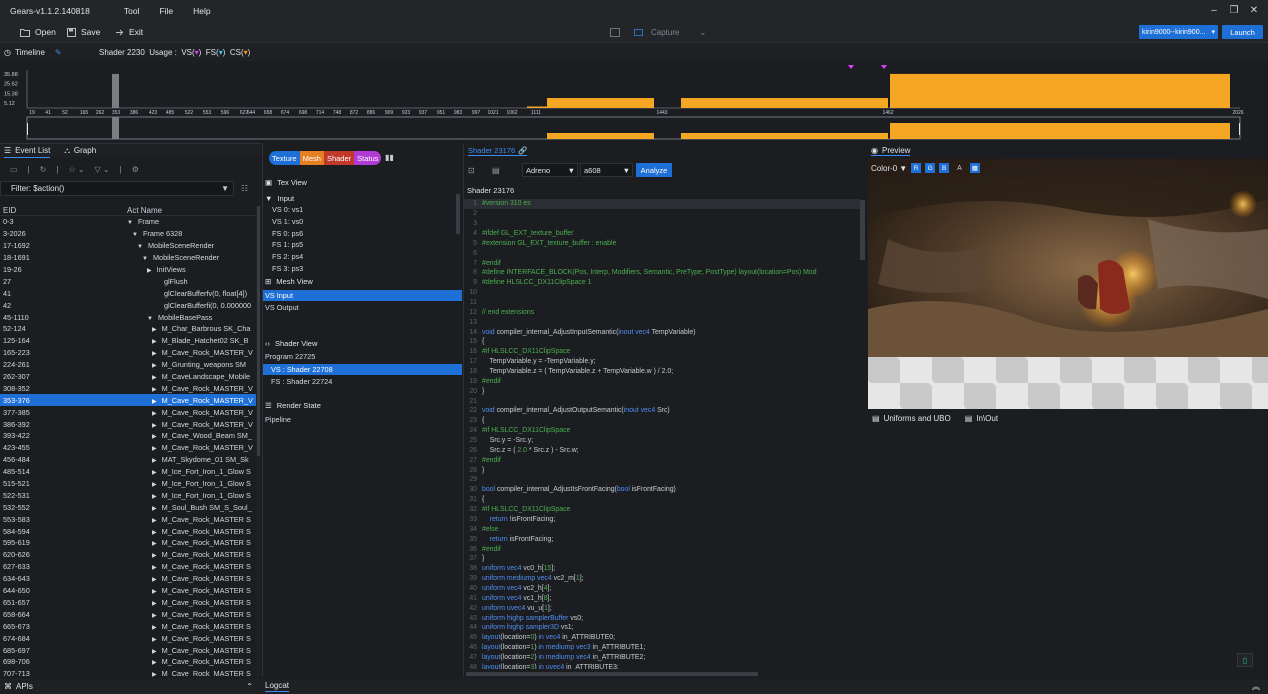  Describe the element at coordinates (144, 210) in the screenshot. I see `column-act-name: Act Name` at that location.